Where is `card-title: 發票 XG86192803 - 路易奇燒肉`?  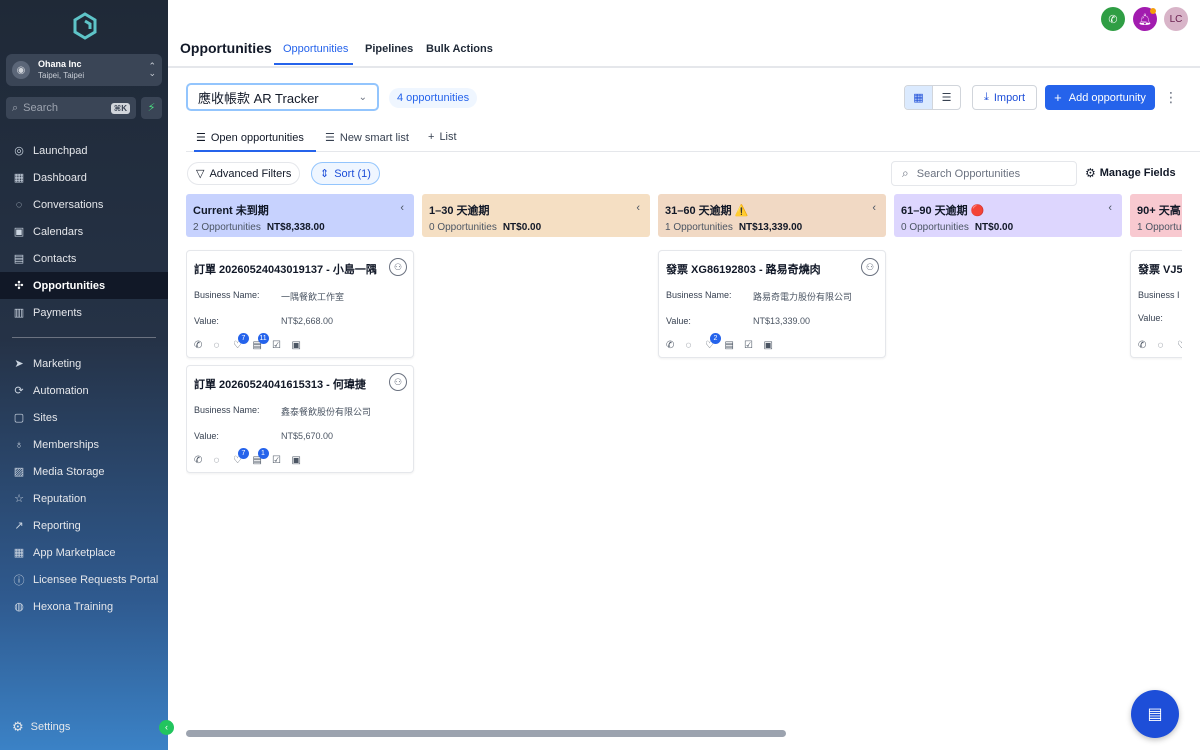
card-title: 發票 XG86192803 - 路易奇燒肉 is located at coordinates (743, 270).